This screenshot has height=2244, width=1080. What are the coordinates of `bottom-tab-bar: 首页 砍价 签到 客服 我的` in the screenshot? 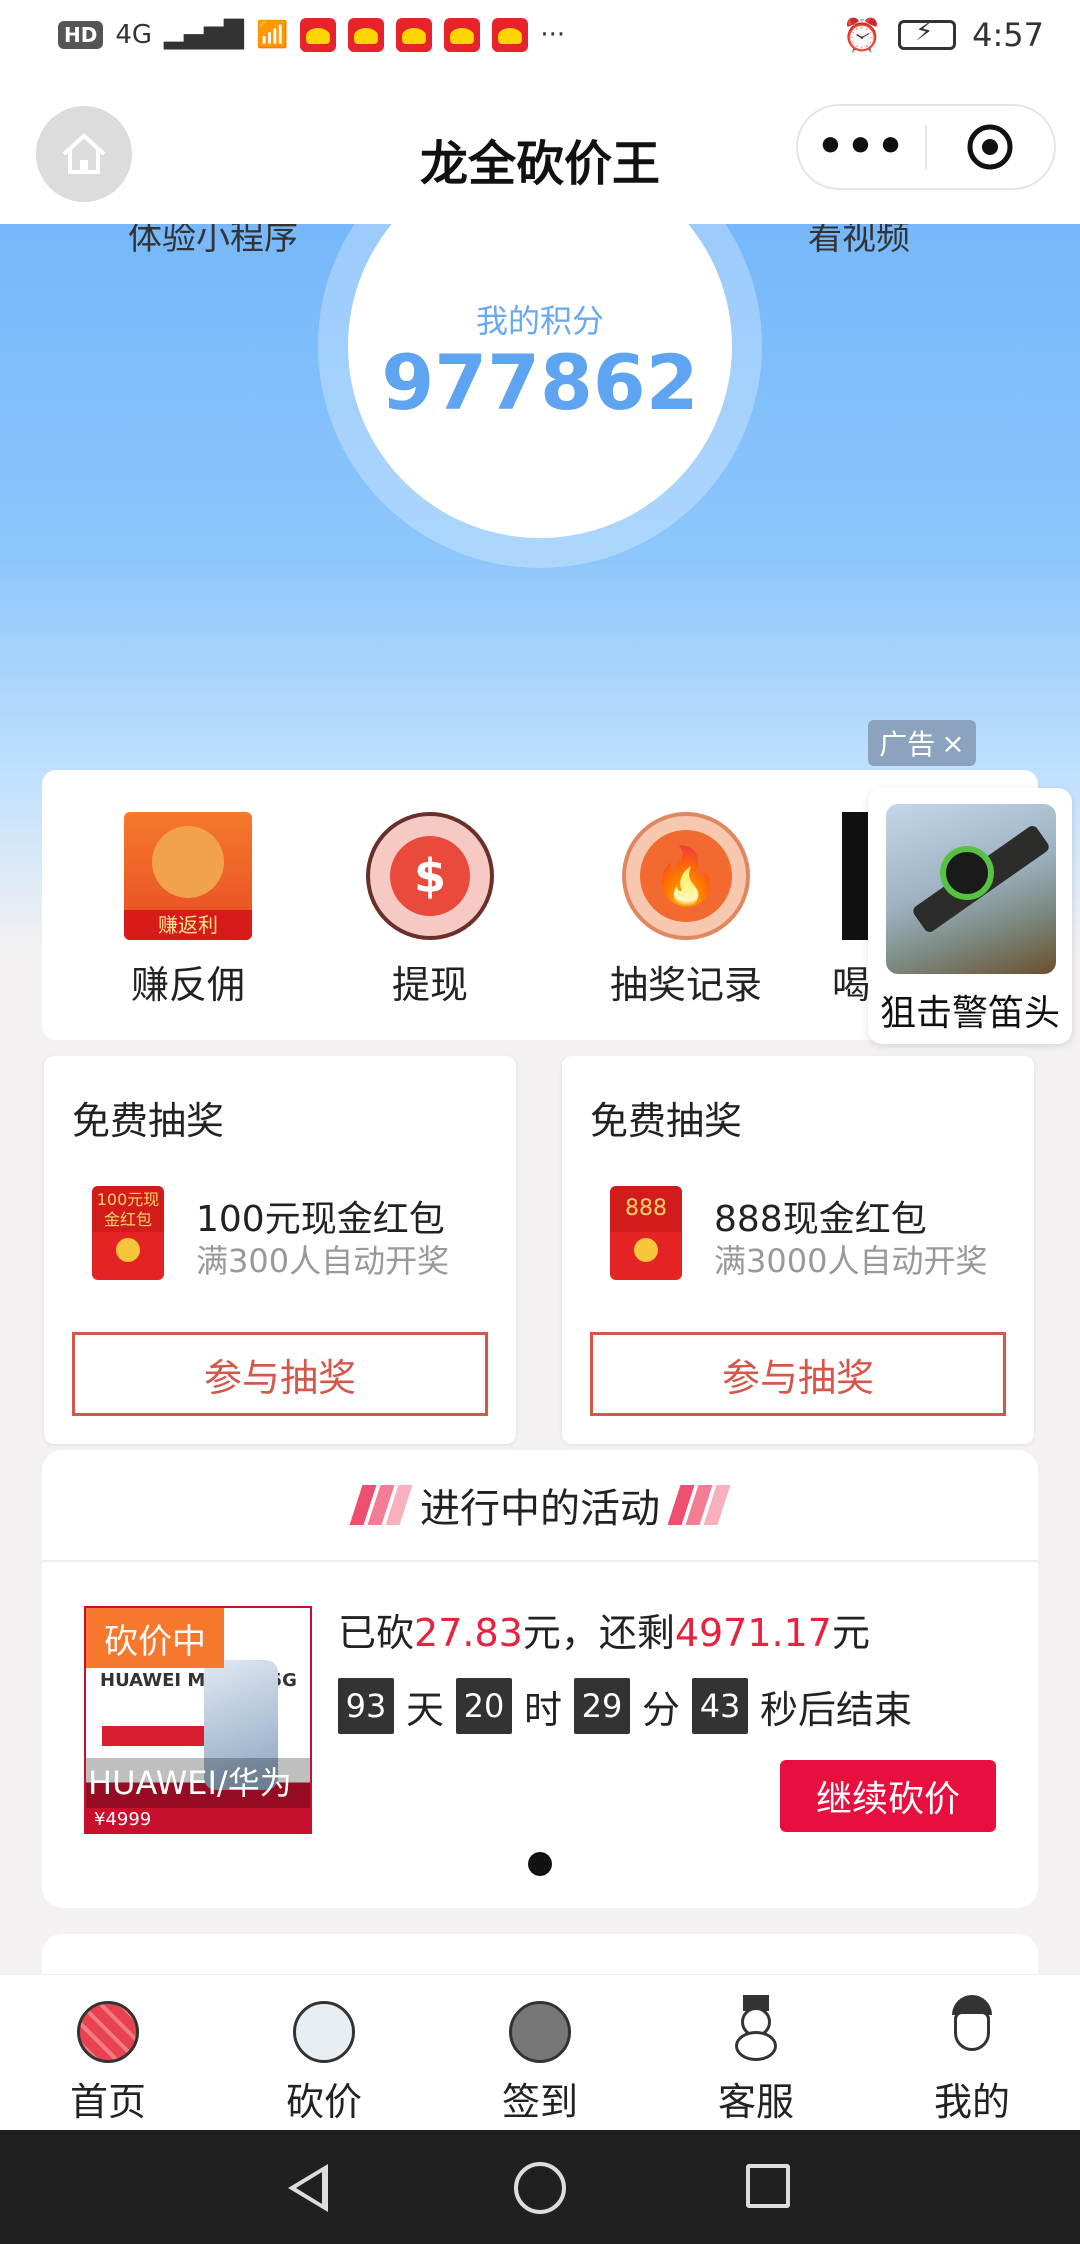 It's located at (540, 2052).